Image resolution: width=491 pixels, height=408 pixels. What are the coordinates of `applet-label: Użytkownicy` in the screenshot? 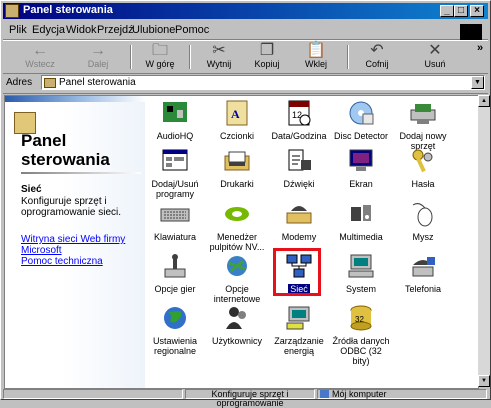 It's located at (236, 341).